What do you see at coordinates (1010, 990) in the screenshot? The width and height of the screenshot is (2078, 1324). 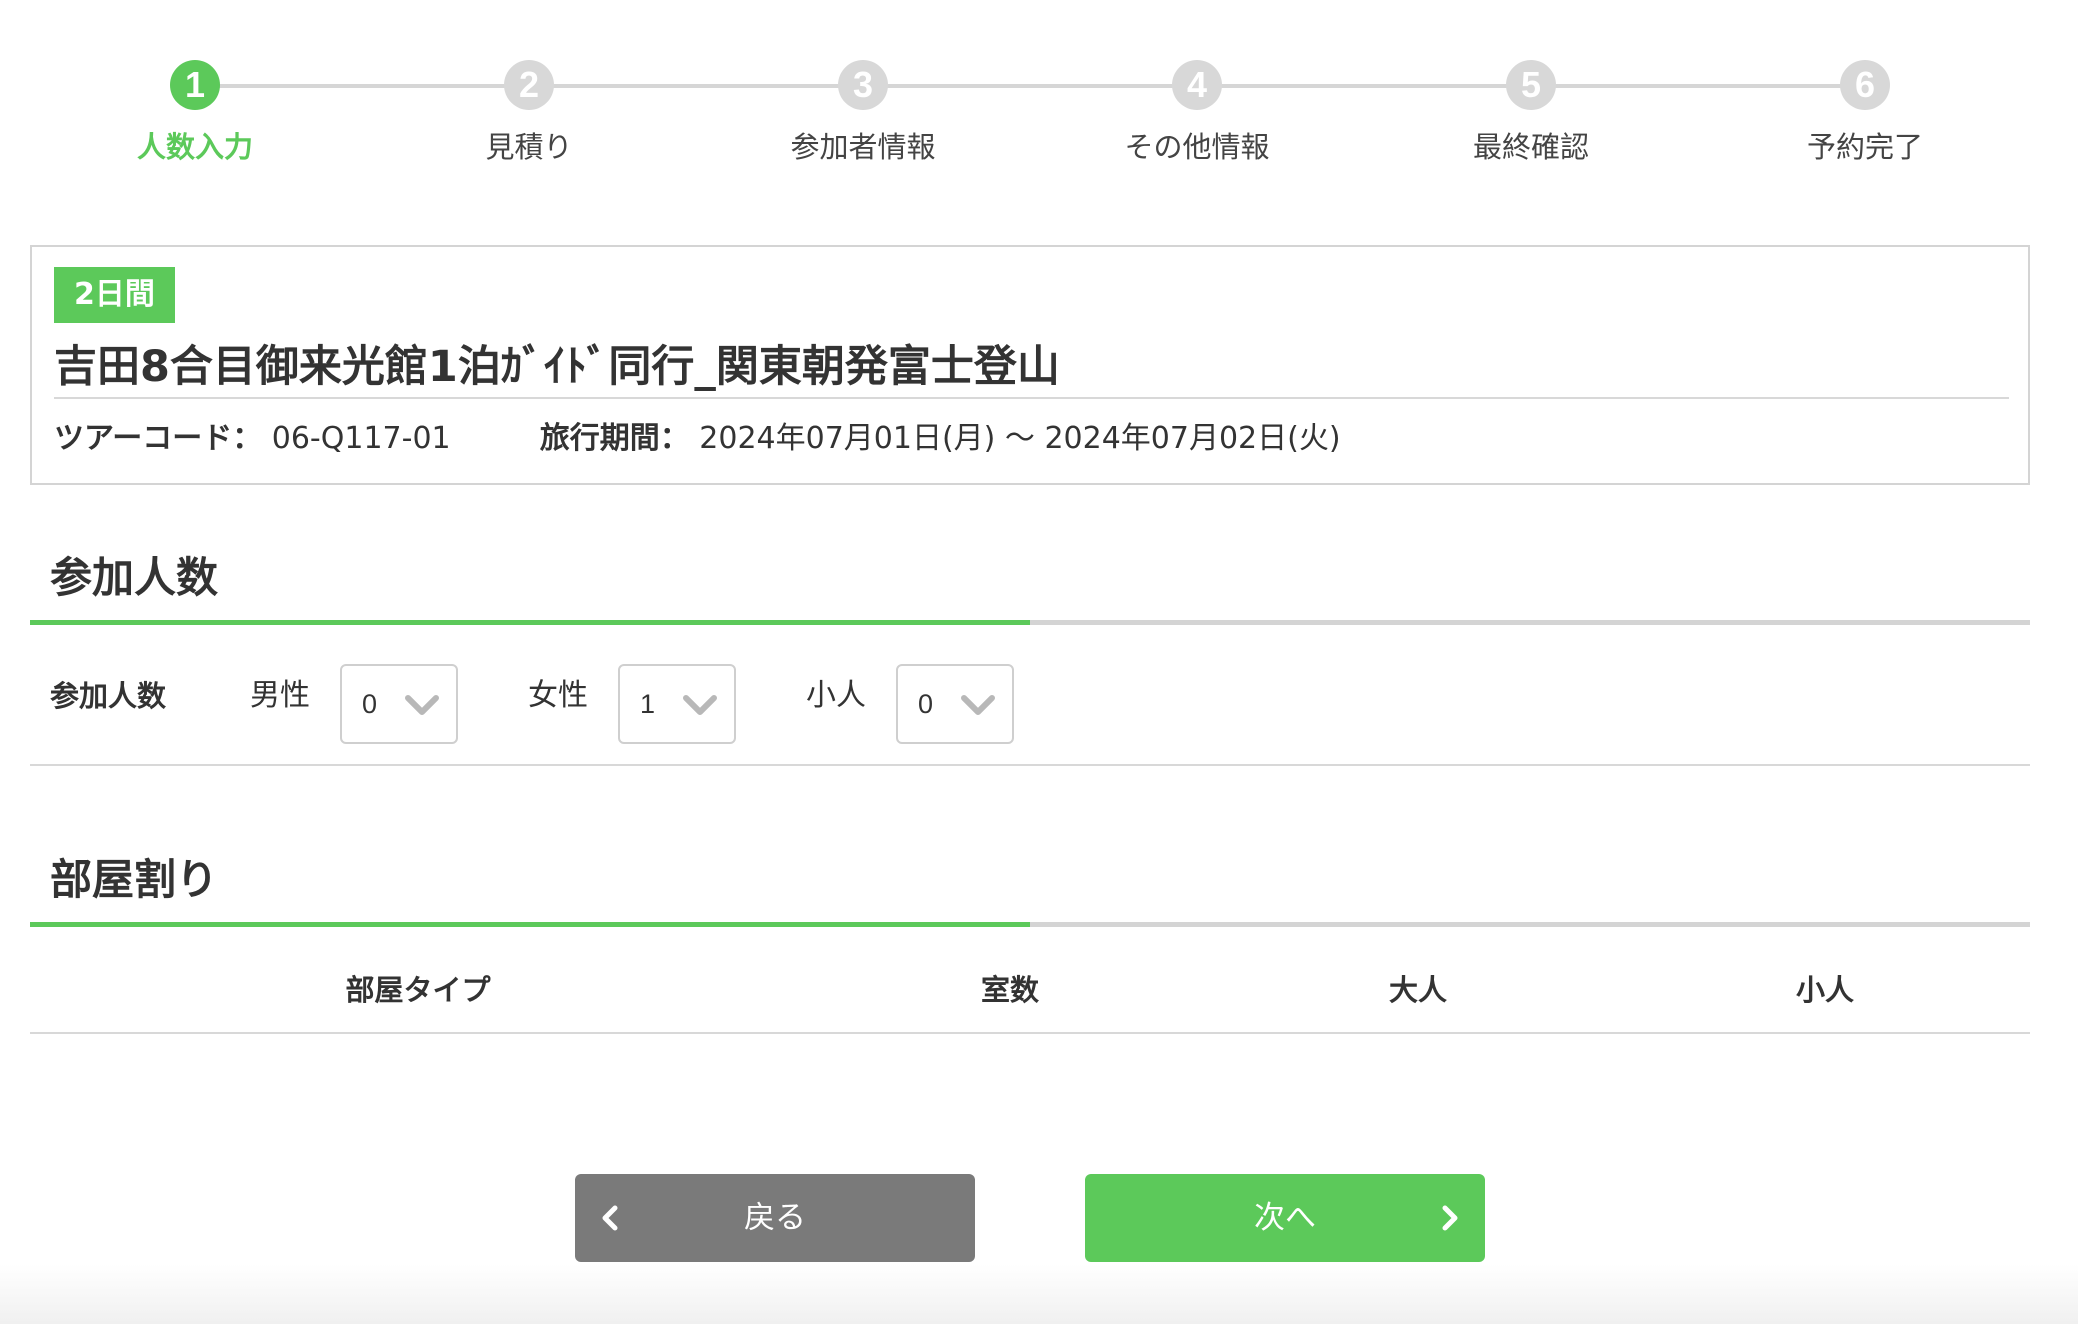 I see `room-count-column-header: 室数` at bounding box center [1010, 990].